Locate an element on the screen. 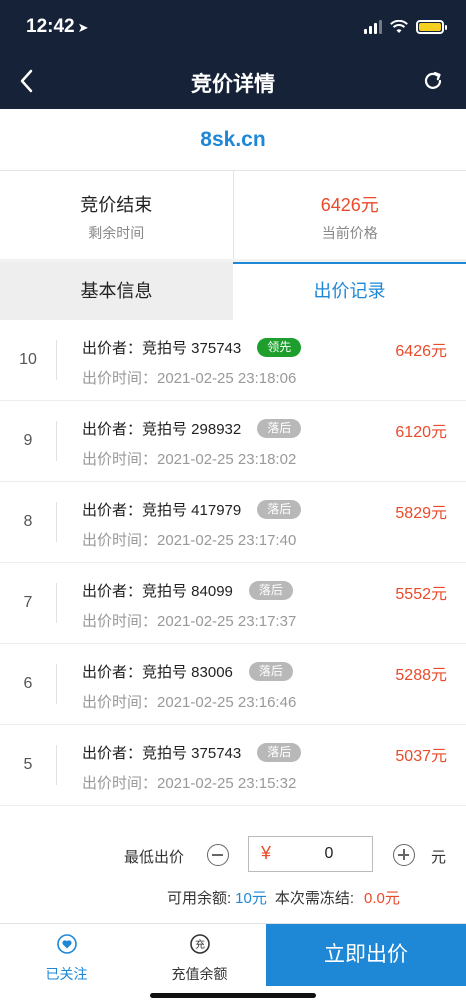 The height and width of the screenshot is (1008, 466). status-time: 12:42 ➤ is located at coordinates (57, 27).